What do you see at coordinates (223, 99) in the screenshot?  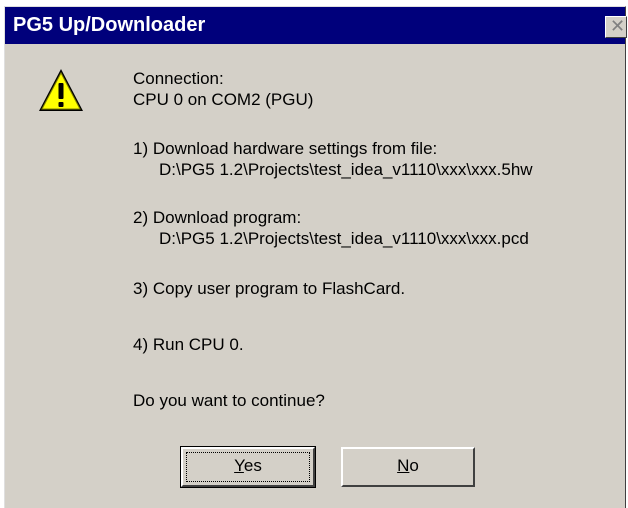 I see `connection-value: CPU 0 on COM2 (PGU)` at bounding box center [223, 99].